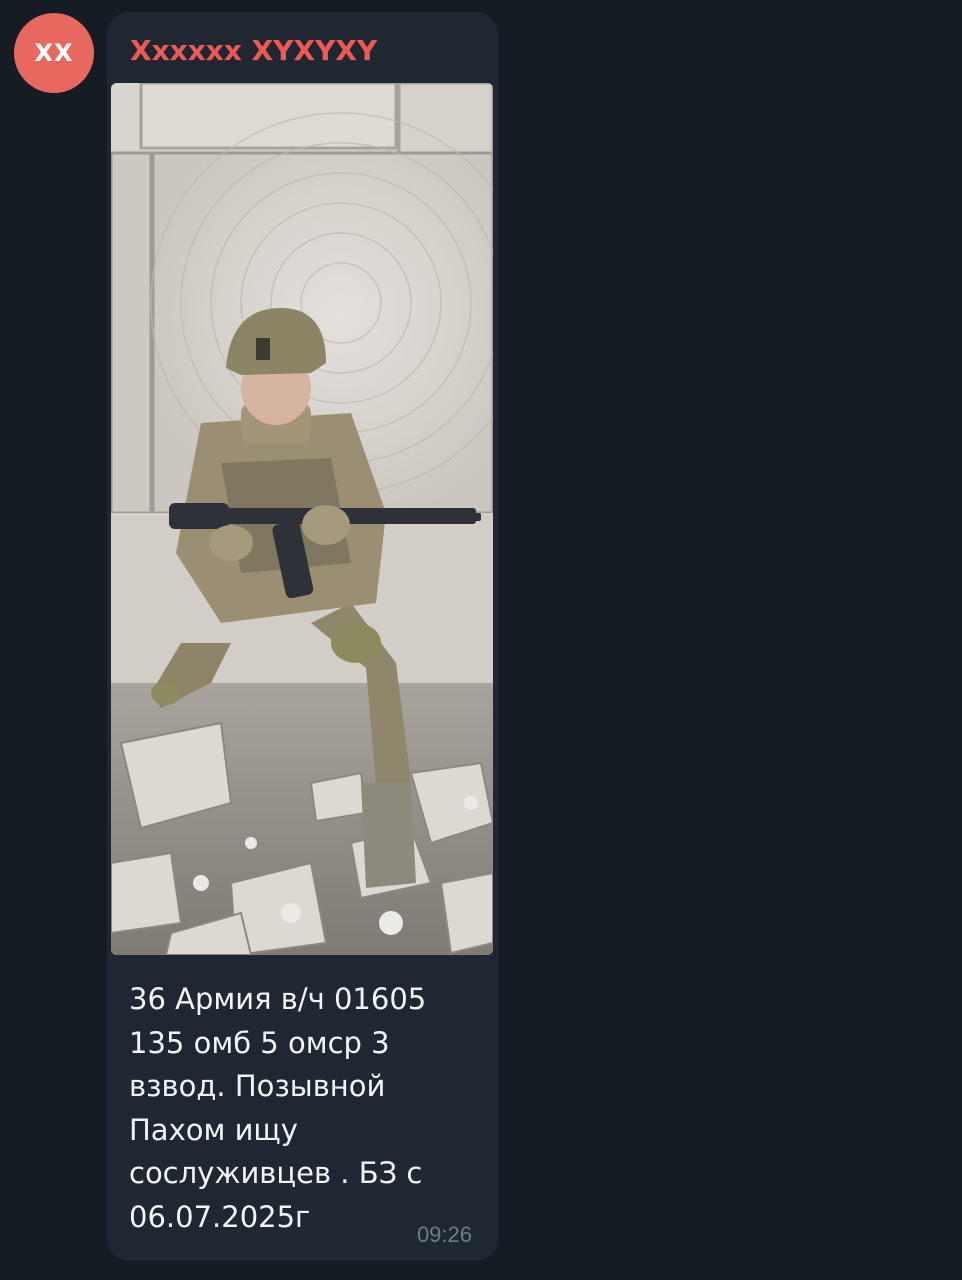 Image resolution: width=962 pixels, height=1280 pixels. Describe the element at coordinates (444, 1234) in the screenshot. I see `message-timestamp: 09:26` at that location.